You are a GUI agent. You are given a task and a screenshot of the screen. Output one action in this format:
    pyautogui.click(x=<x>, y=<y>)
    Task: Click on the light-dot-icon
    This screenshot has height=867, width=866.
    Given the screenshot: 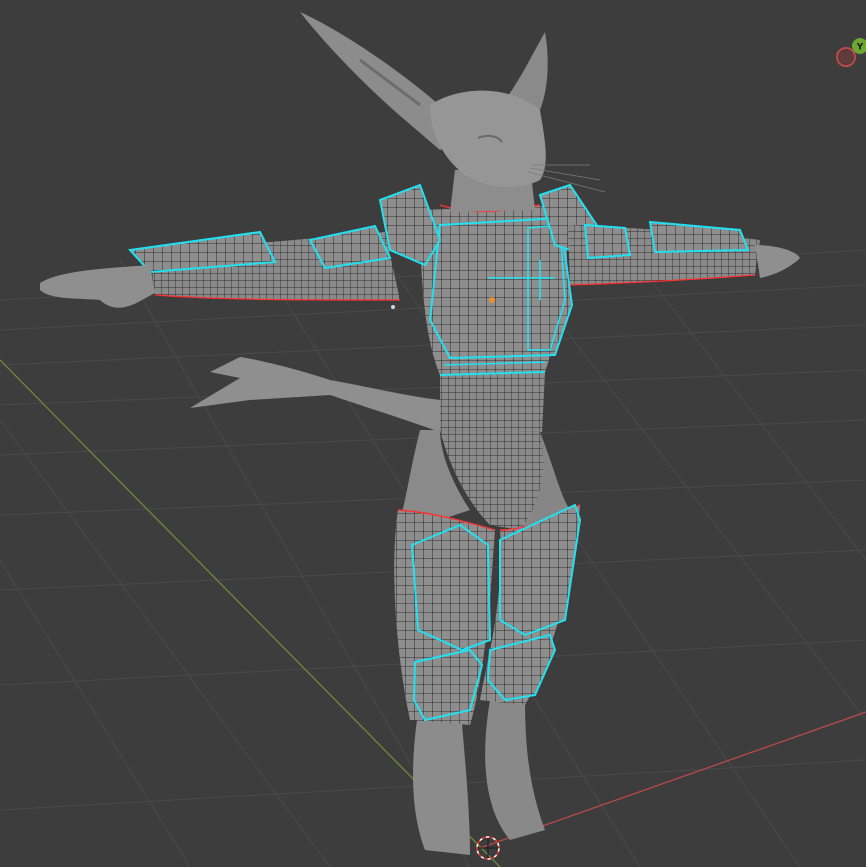 What is the action you would take?
    pyautogui.click(x=393, y=307)
    